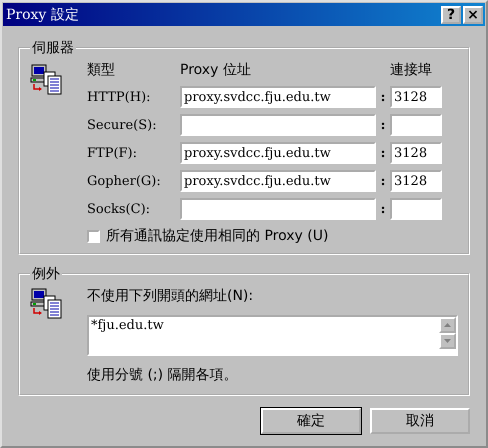 This screenshot has height=448, width=488. What do you see at coordinates (311, 421) in the screenshot?
I see `ok-button: 確定` at bounding box center [311, 421].